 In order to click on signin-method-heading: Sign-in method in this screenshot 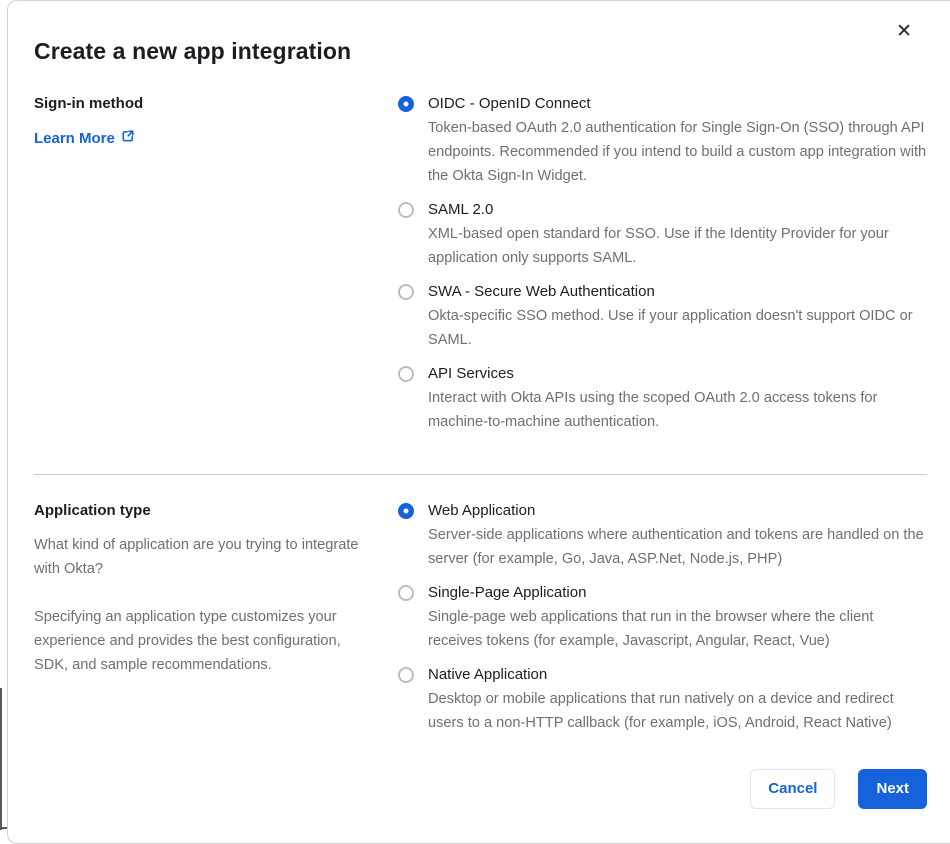, I will do `click(89, 103)`.